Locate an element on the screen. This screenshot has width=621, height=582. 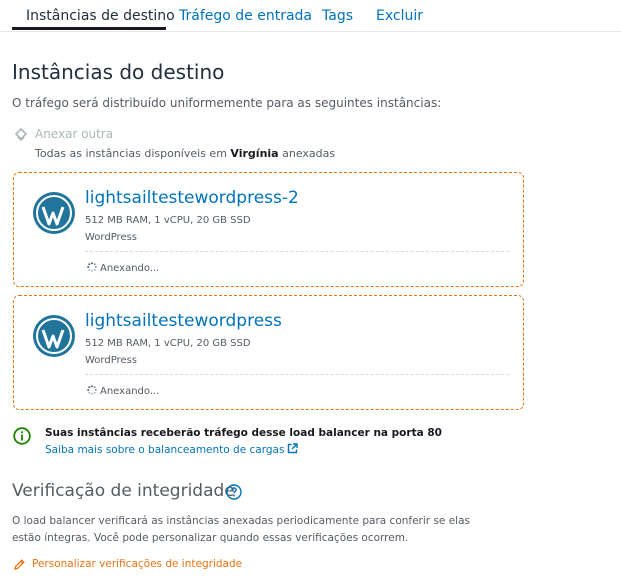
edit-pencil-icon is located at coordinates (19, 564).